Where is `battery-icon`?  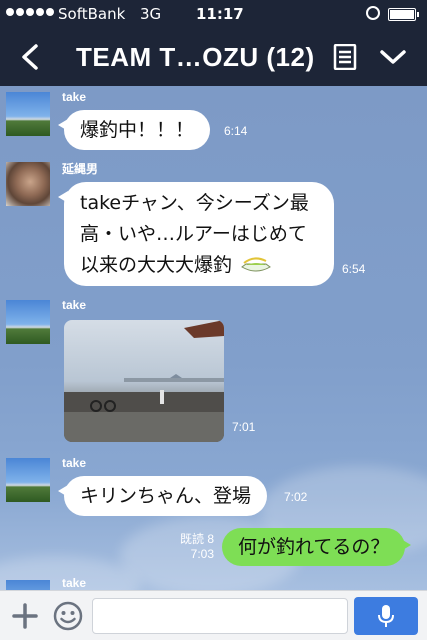 battery-icon is located at coordinates (403, 14).